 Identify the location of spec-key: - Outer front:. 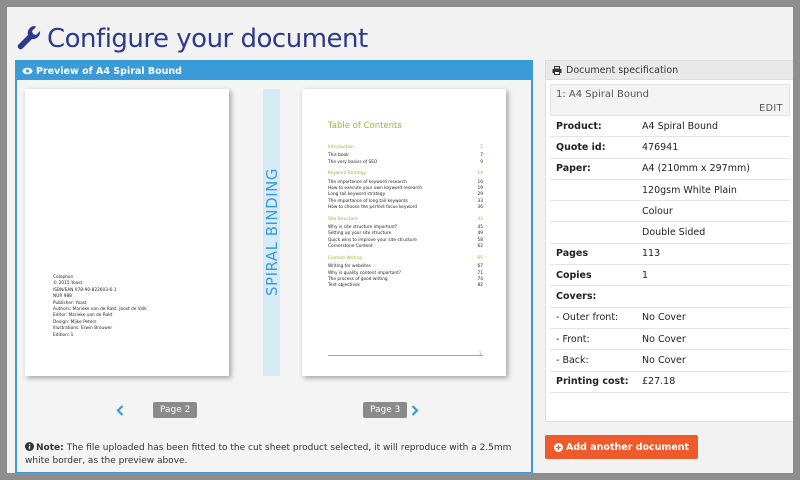
(587, 318).